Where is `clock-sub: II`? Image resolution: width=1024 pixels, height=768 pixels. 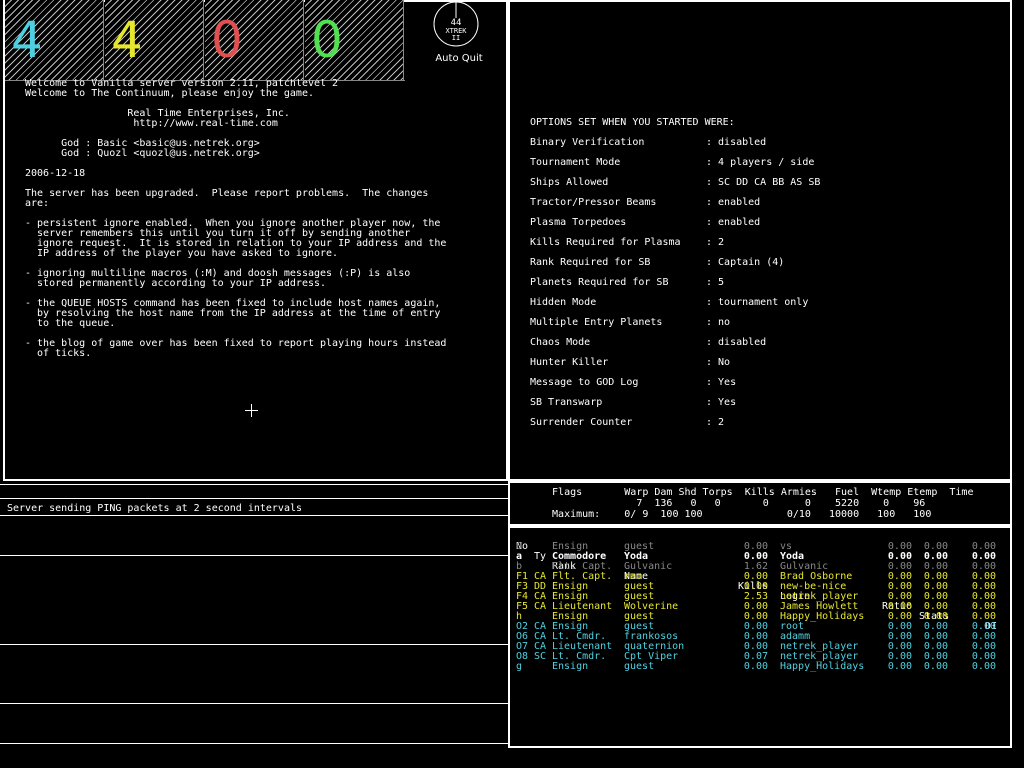
clock-sub: II is located at coordinates (456, 38).